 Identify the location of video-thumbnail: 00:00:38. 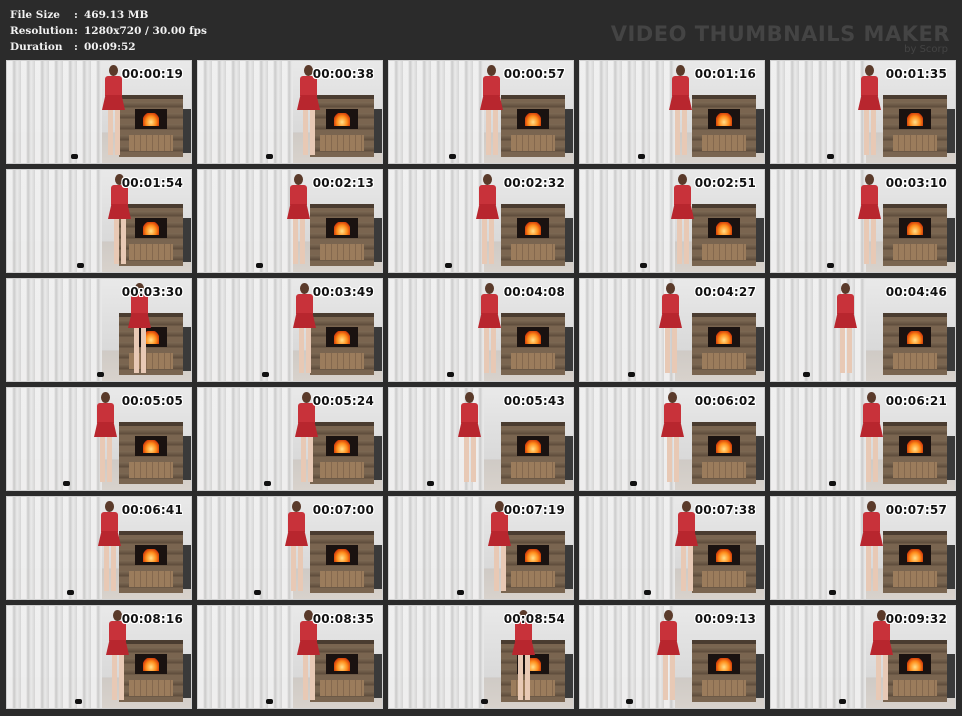
(290, 112).